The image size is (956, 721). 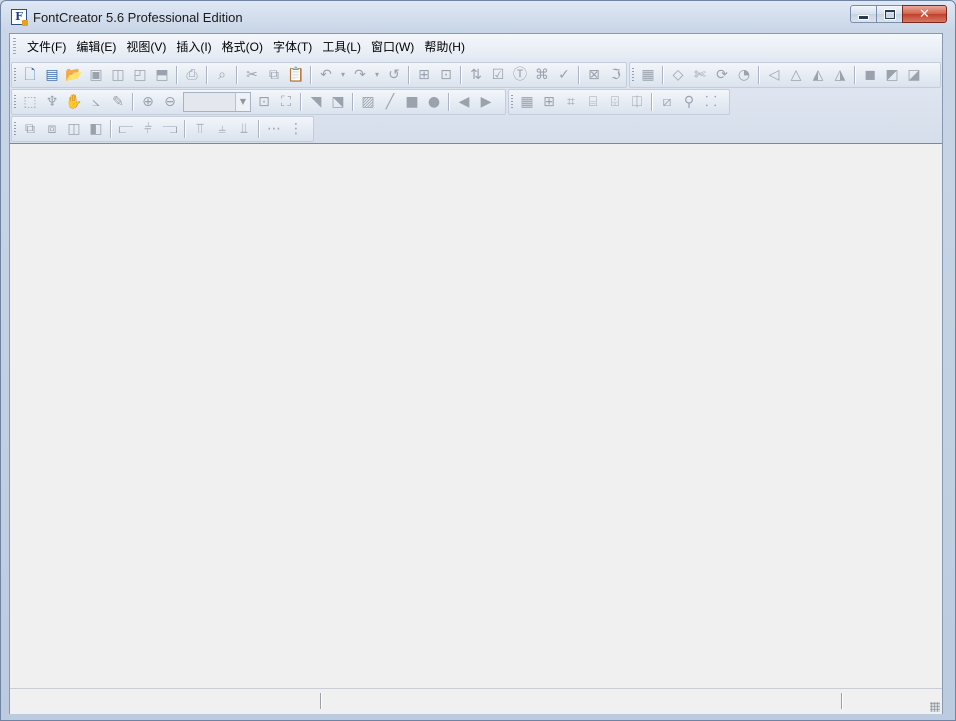 I want to click on menu-edit: 编辑(E), so click(x=96, y=47).